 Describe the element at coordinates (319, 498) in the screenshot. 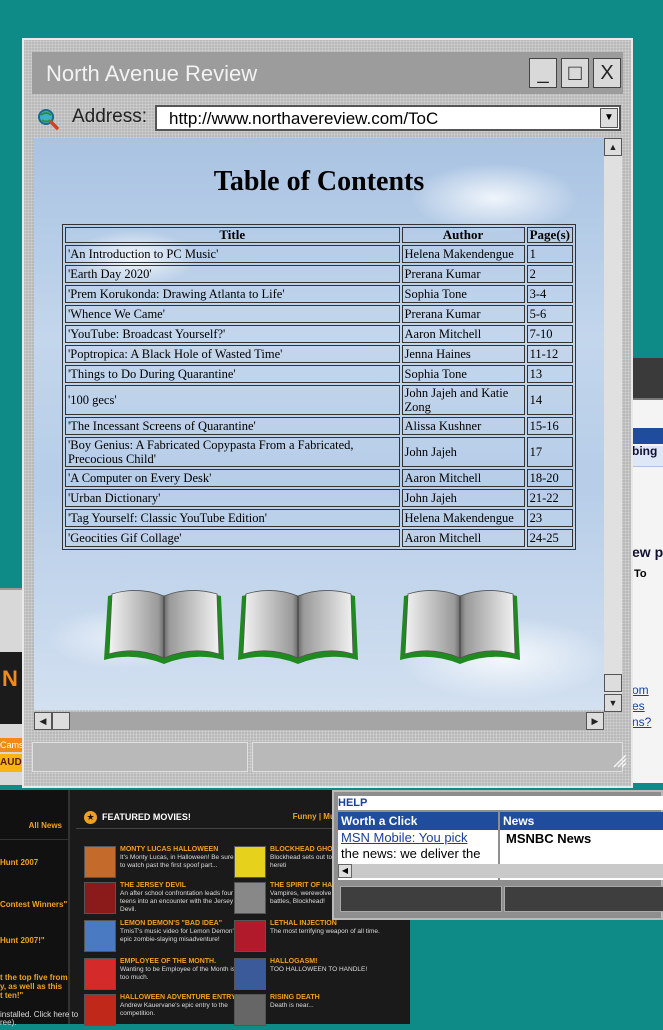

I see `table-row: 'Urban Dictionary' John Jajeh 21-22` at that location.